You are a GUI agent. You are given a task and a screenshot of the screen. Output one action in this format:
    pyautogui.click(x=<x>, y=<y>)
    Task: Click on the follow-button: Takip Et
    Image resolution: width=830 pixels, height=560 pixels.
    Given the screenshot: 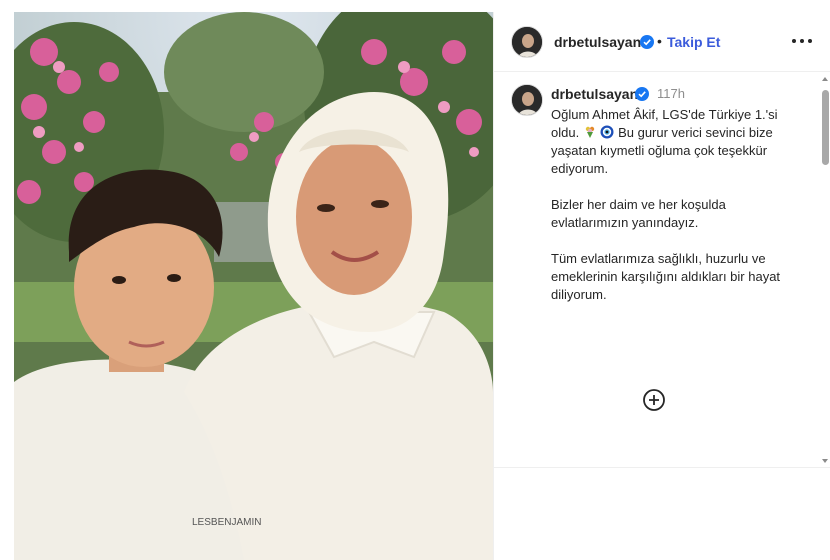 What is the action you would take?
    pyautogui.click(x=693, y=42)
    